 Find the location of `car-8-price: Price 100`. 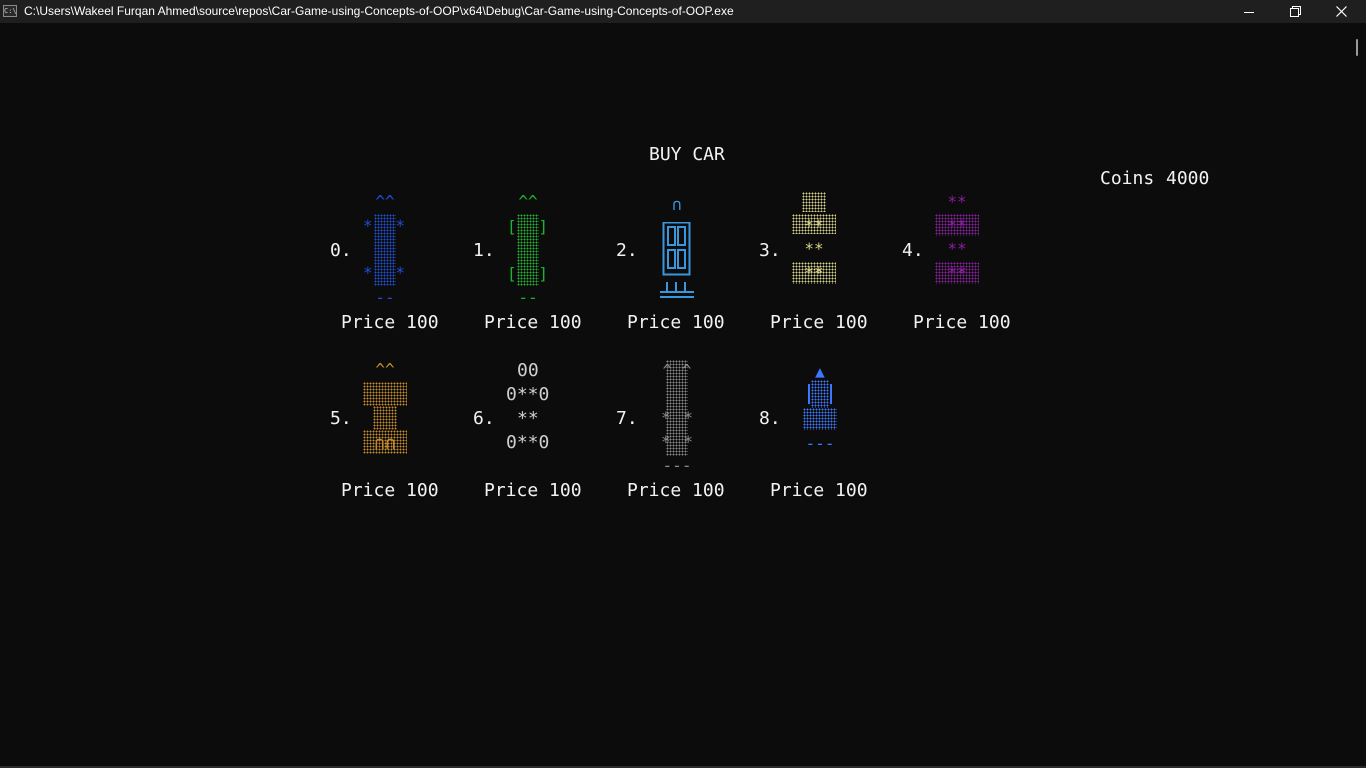

car-8-price: Price 100 is located at coordinates (819, 490).